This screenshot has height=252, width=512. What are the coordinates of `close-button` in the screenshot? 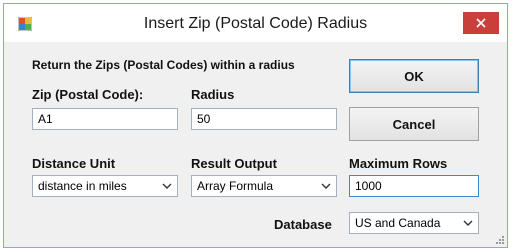 It's located at (481, 23).